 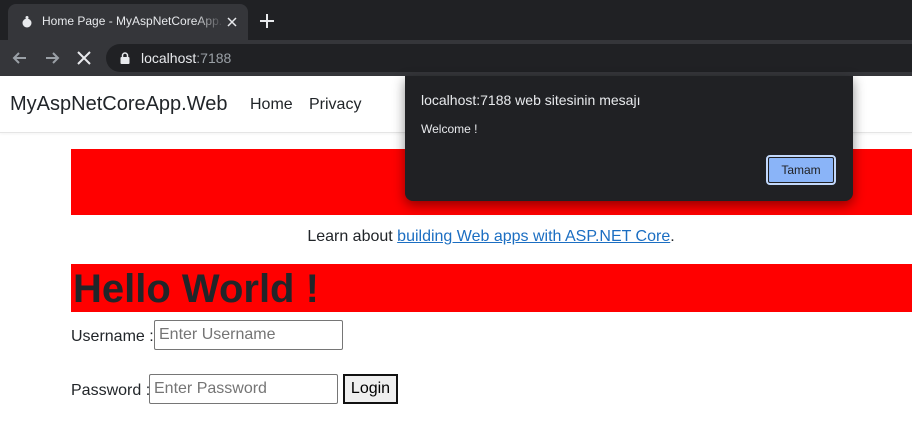 What do you see at coordinates (52, 58) in the screenshot?
I see `forward-arrow-icon` at bounding box center [52, 58].